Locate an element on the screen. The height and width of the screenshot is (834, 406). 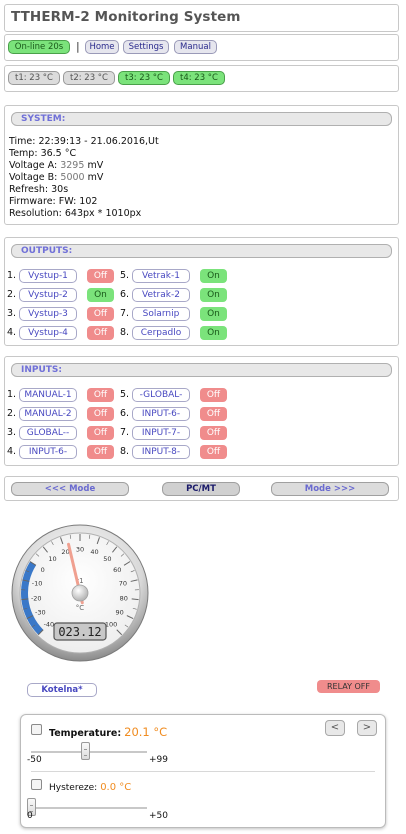
output-name-button: Vystup-2 is located at coordinates (48, 295).